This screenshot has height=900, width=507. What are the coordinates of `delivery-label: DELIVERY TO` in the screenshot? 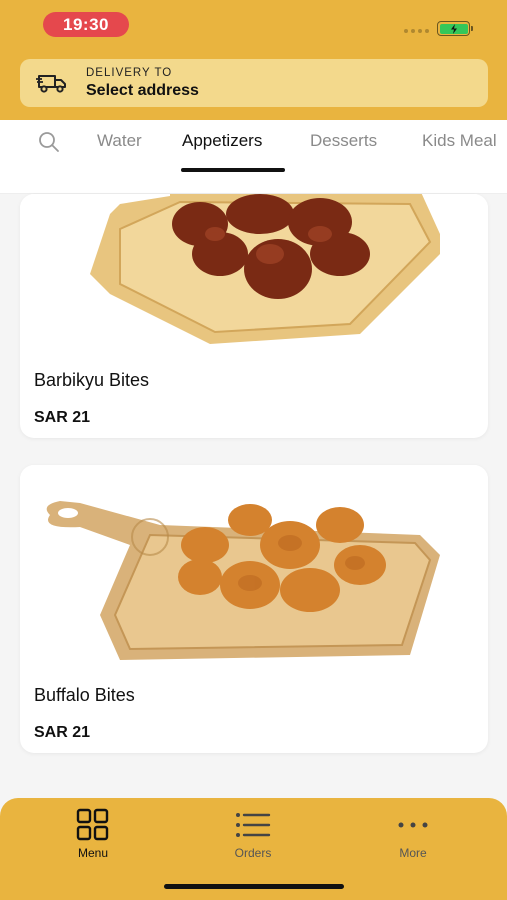 It's located at (129, 72).